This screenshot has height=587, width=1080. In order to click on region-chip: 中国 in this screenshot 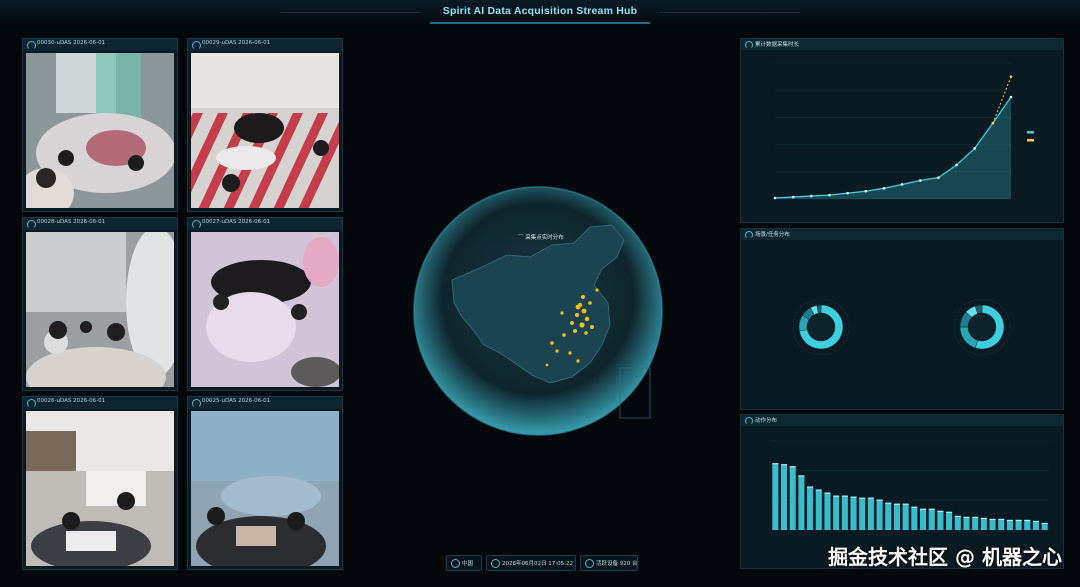, I will do `click(464, 563)`.